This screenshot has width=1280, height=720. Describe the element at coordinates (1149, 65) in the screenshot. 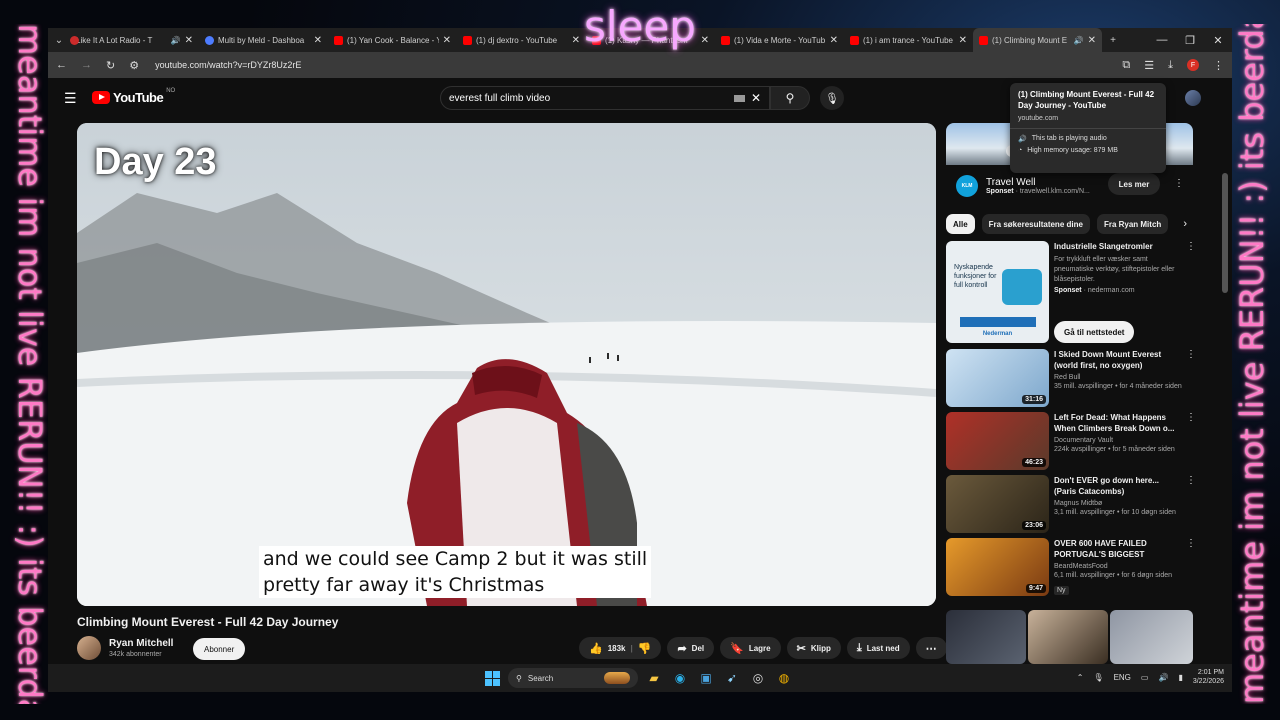

I see `reading-list-icon: ☰` at that location.